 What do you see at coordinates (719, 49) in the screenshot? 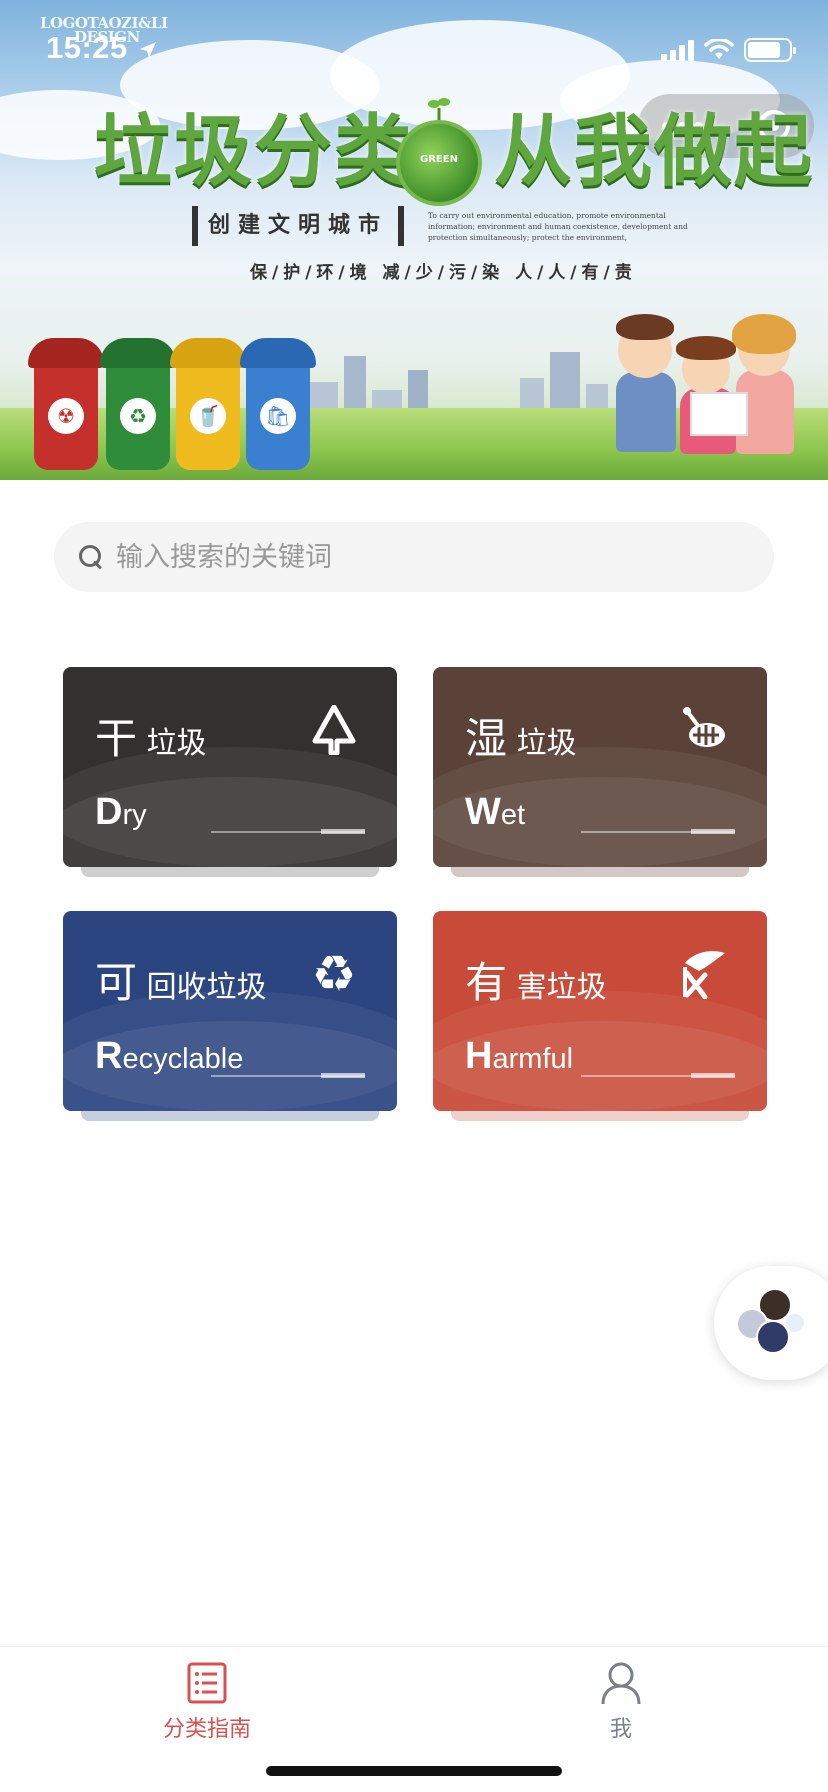
I see `wifi-icon` at bounding box center [719, 49].